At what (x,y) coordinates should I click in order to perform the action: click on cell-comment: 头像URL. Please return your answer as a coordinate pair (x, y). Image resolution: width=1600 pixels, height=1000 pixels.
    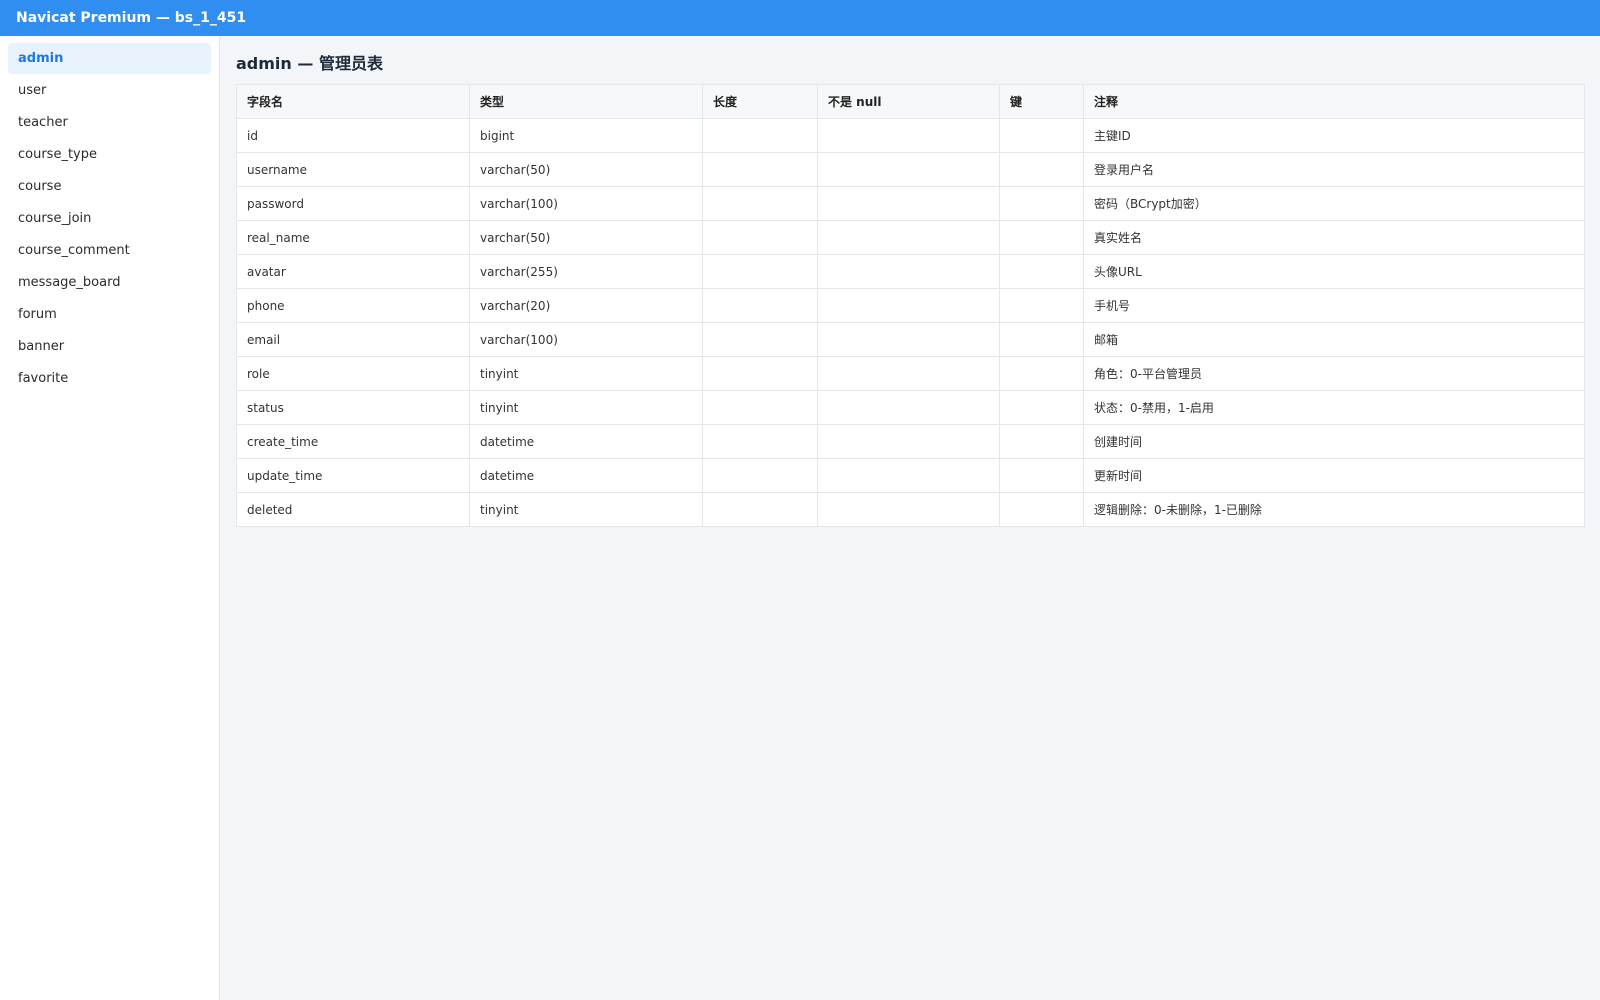
    Looking at the image, I should click on (1334, 271).